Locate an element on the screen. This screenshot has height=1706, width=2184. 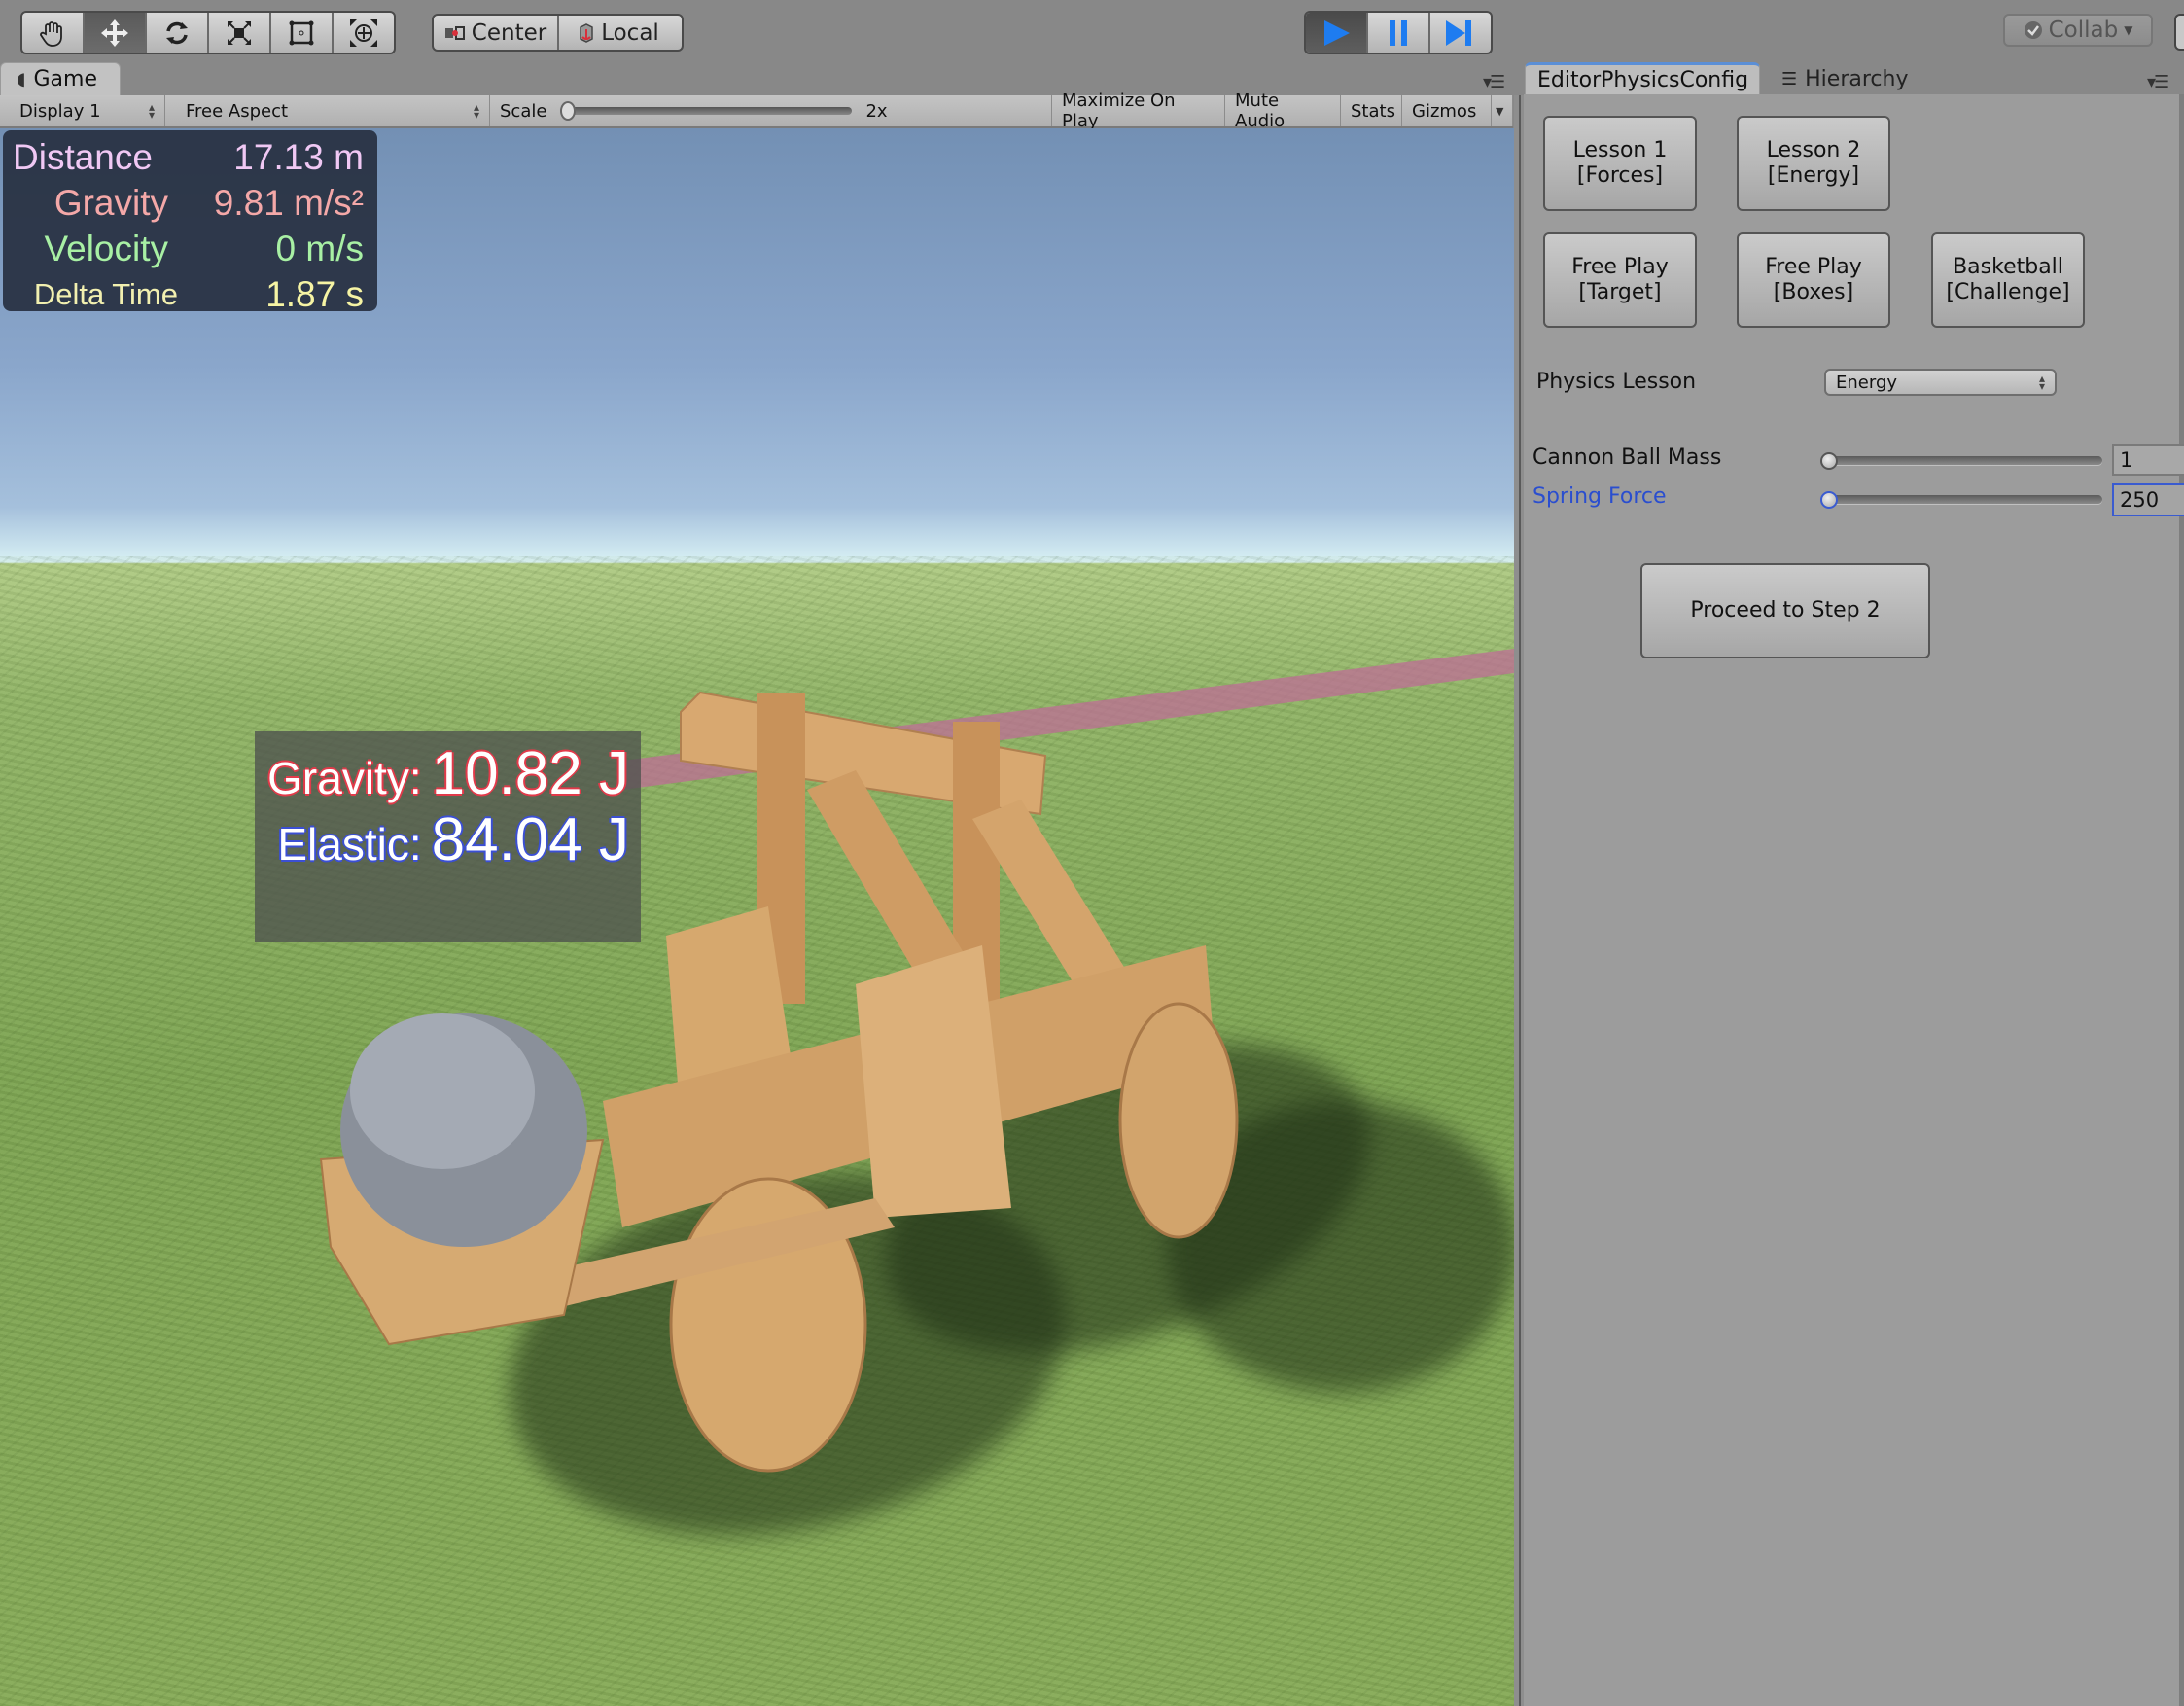
basketball-challenge-button: Basketball [Challenge] is located at coordinates (2008, 280).